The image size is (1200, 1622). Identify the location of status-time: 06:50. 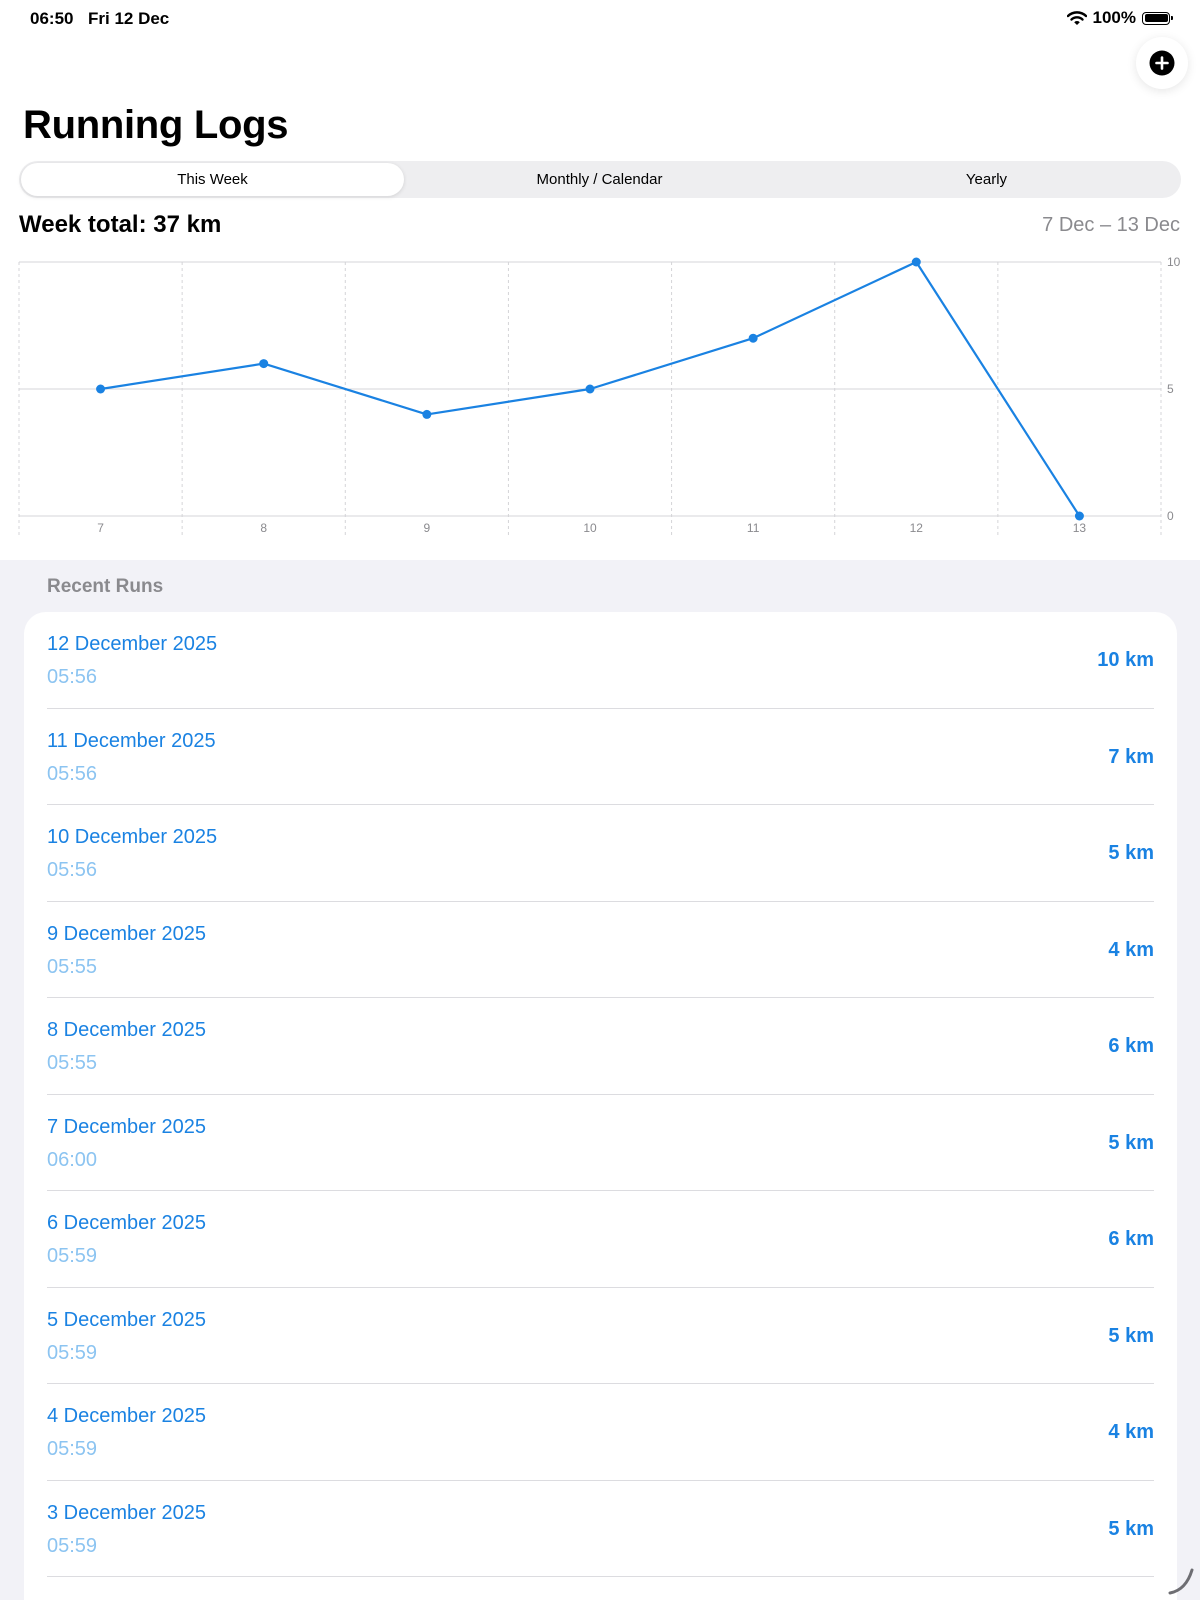
(52, 18).